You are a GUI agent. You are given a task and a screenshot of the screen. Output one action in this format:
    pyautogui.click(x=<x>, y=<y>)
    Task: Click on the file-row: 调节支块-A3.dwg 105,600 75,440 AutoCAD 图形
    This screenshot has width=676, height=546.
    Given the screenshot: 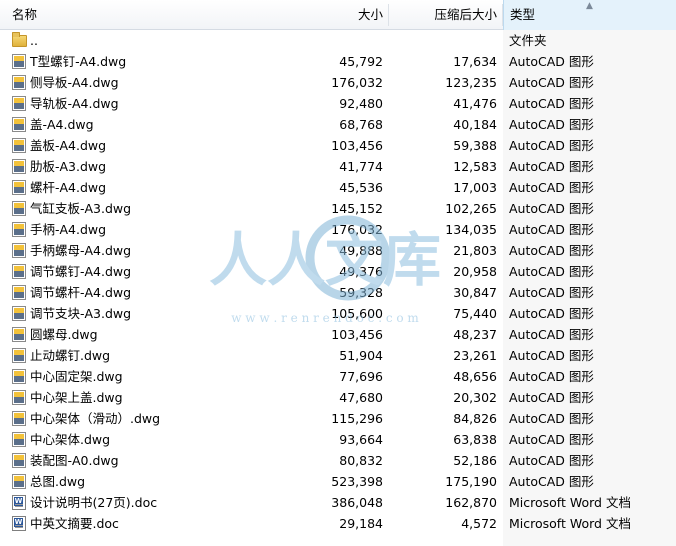 What is the action you would take?
    pyautogui.click(x=338, y=313)
    